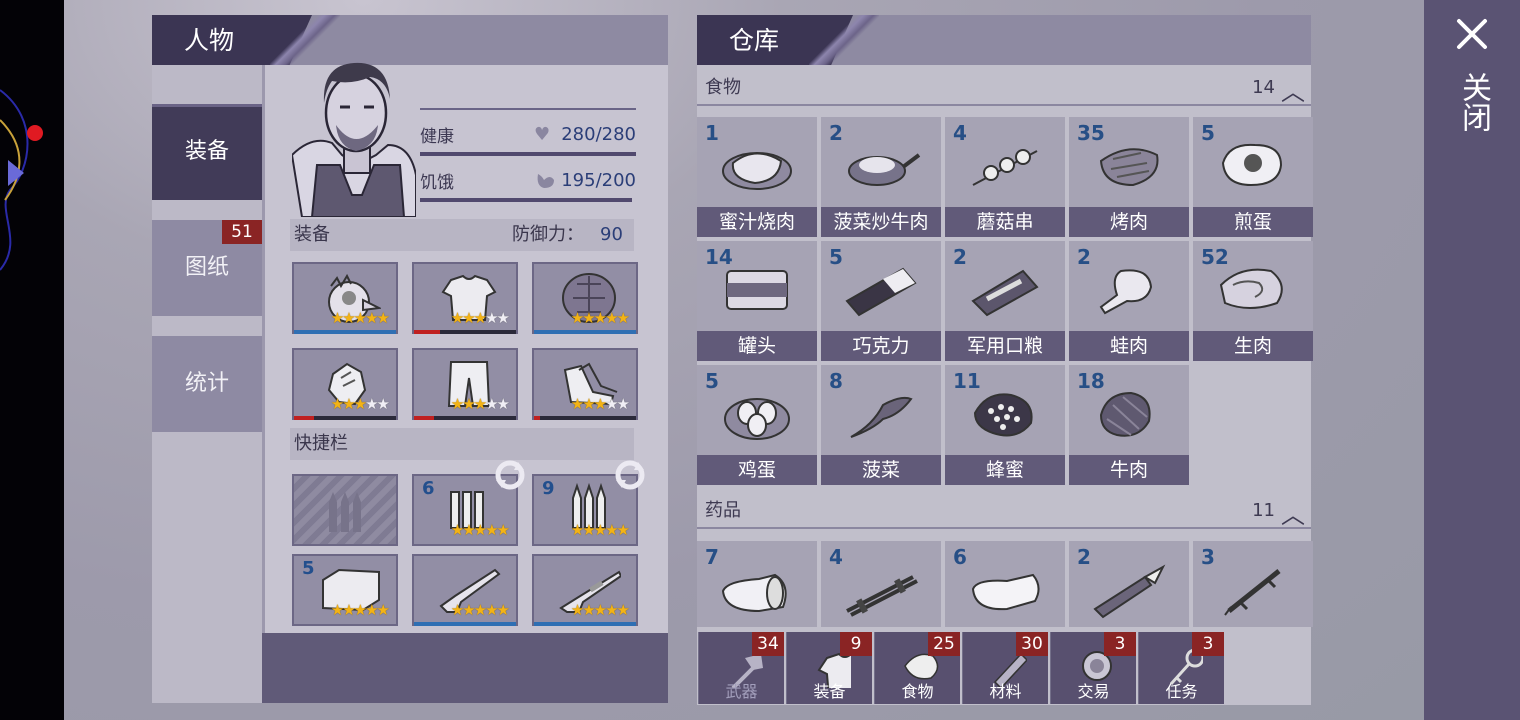 The image size is (1520, 720). I want to click on tab-label: 装备, so click(829, 691).